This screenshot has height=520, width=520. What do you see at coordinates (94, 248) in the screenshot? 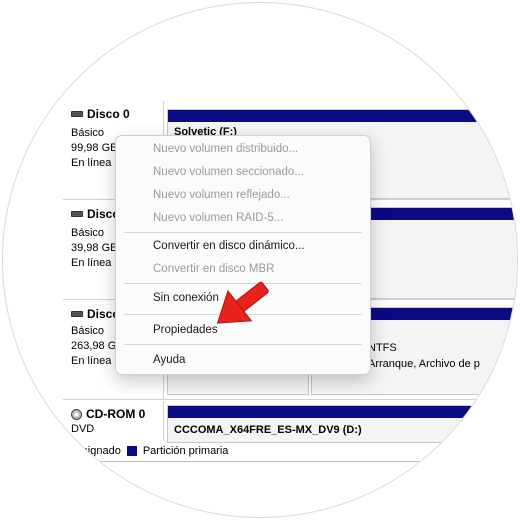
I see `disk-size: 39,98 GB` at bounding box center [94, 248].